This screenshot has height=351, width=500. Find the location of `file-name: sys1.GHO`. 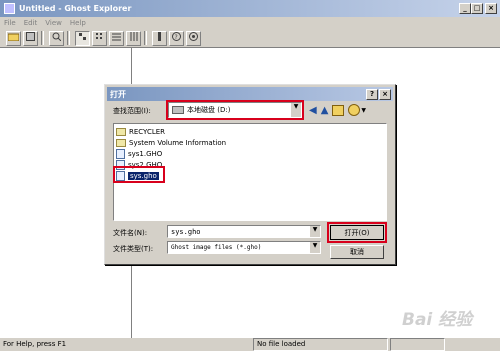

file-name: sys1.GHO is located at coordinates (145, 153).